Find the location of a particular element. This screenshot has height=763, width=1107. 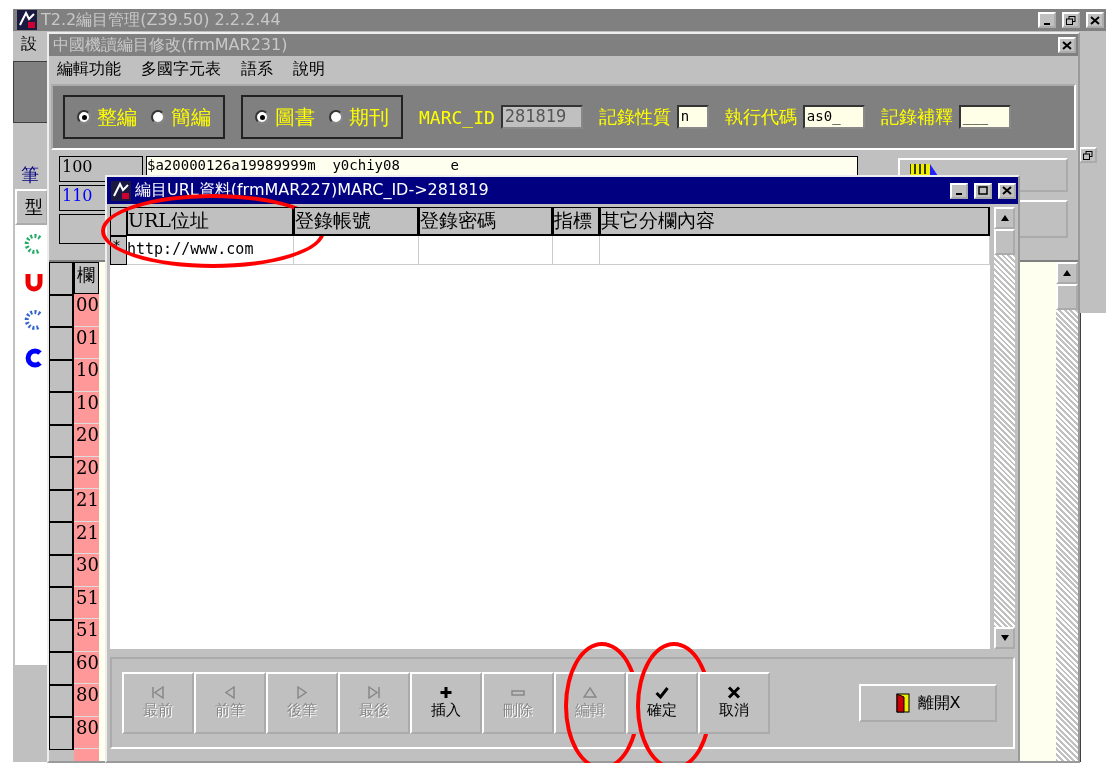

scroll-down-button is located at coordinates (1004, 638).